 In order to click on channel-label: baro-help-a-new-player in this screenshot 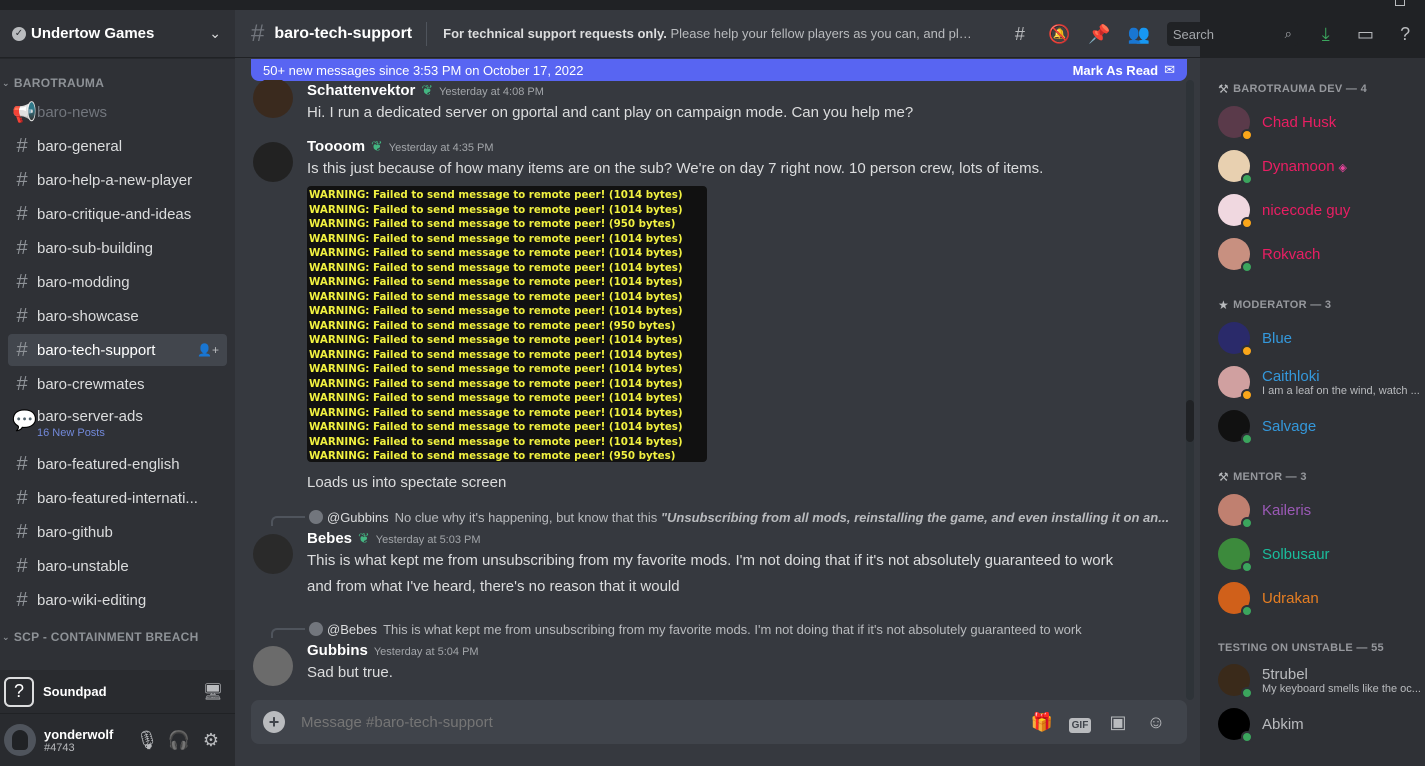, I will do `click(115, 180)`.